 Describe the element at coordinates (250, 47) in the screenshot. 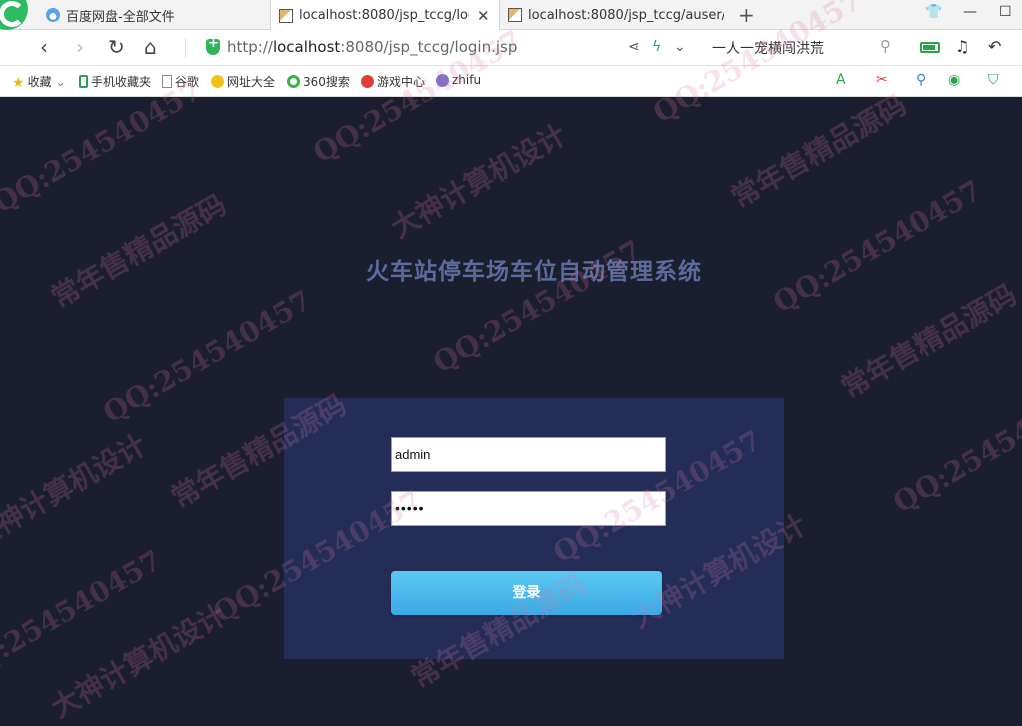

I see `url-scheme: http://` at that location.